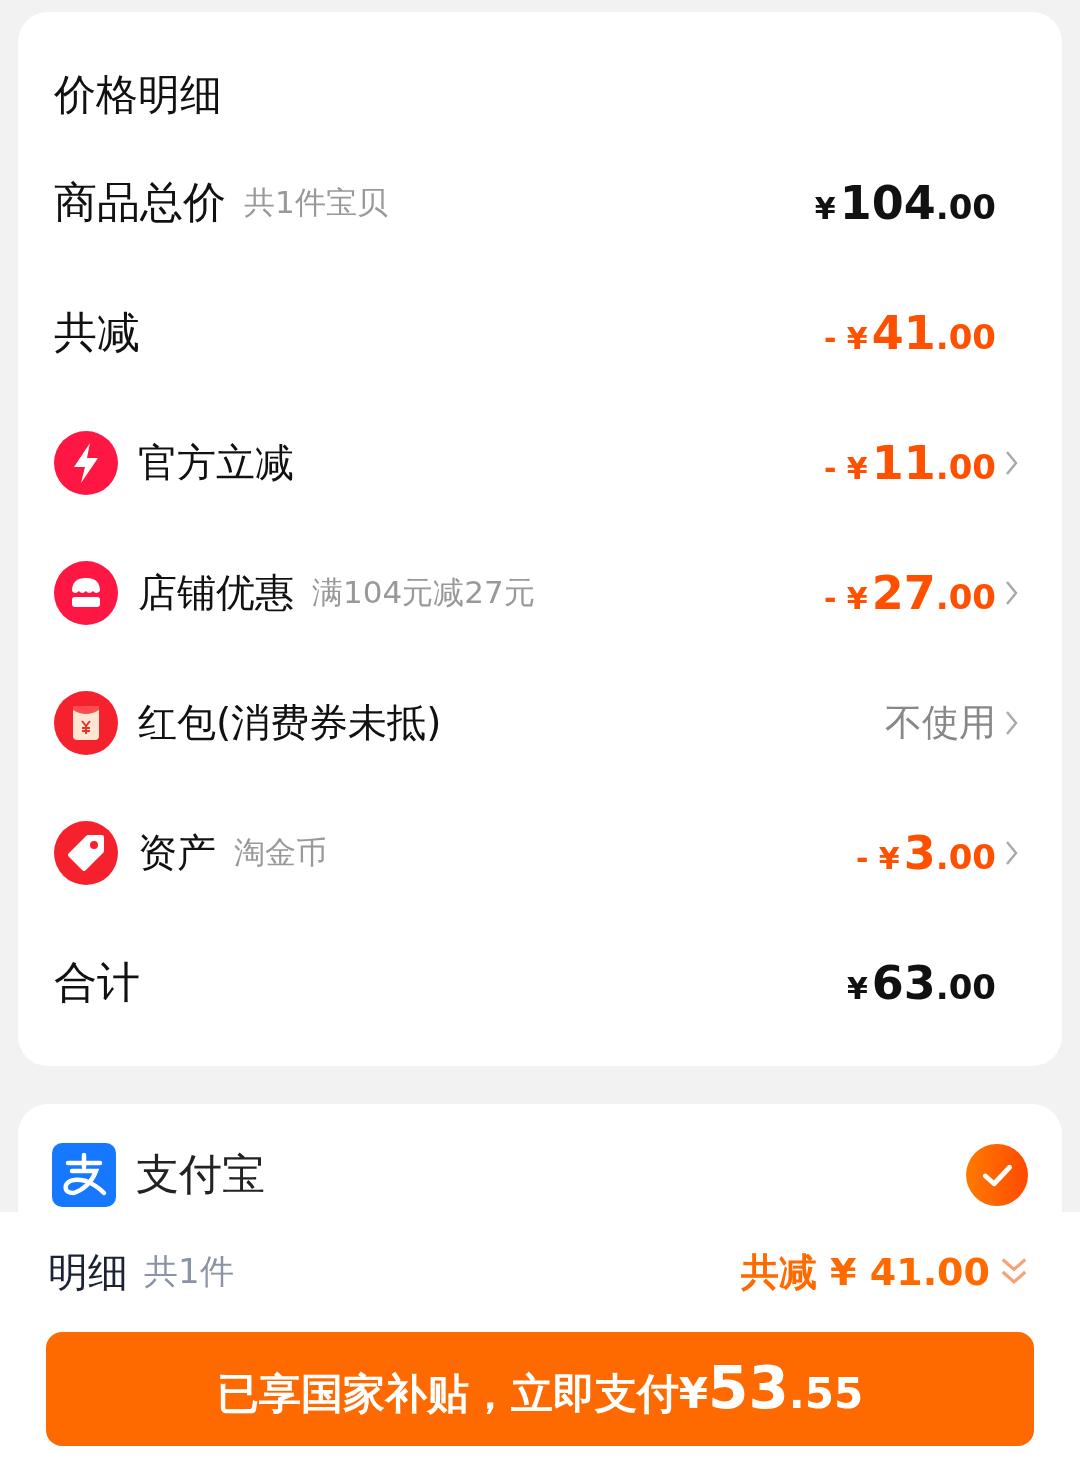 Image resolution: width=1080 pixels, height=1470 pixels. I want to click on price-amount: - ¥11.00, so click(909, 463).